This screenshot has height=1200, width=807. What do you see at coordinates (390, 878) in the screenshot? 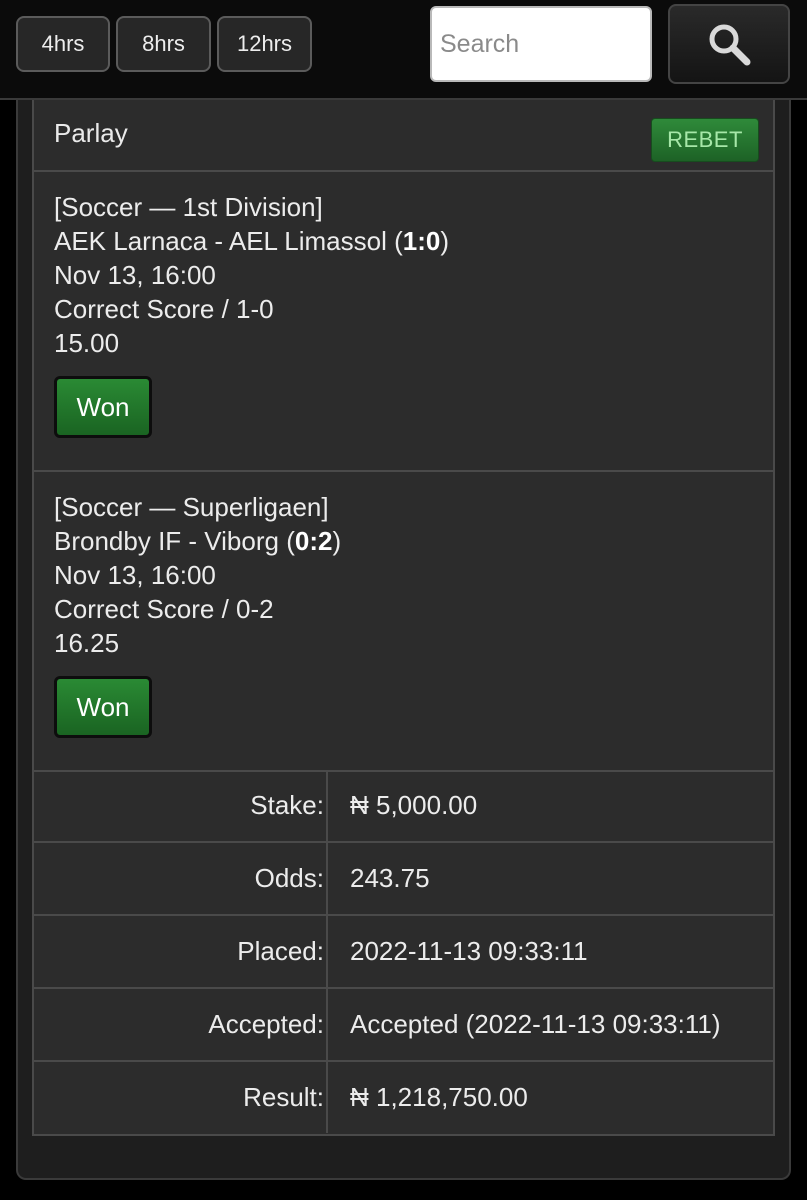
I see `detail-value: 243.75` at bounding box center [390, 878].